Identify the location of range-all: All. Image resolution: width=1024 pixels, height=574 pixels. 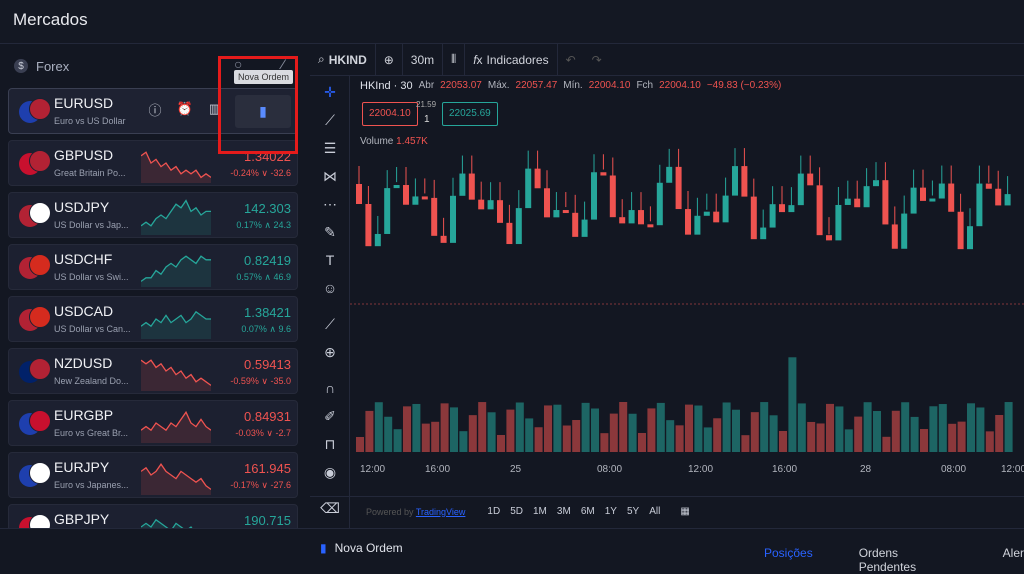
(654, 511).